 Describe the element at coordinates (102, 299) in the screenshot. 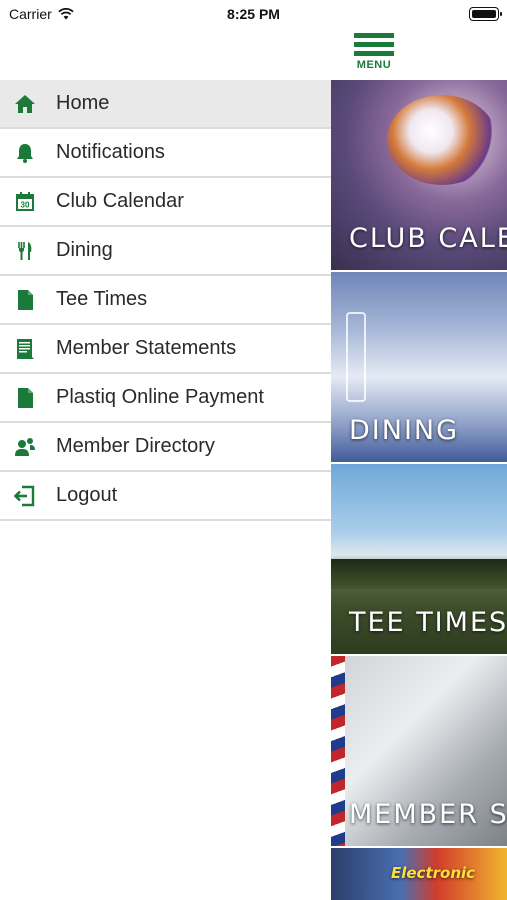

I see `drawer-item-label: Tee Times` at that location.